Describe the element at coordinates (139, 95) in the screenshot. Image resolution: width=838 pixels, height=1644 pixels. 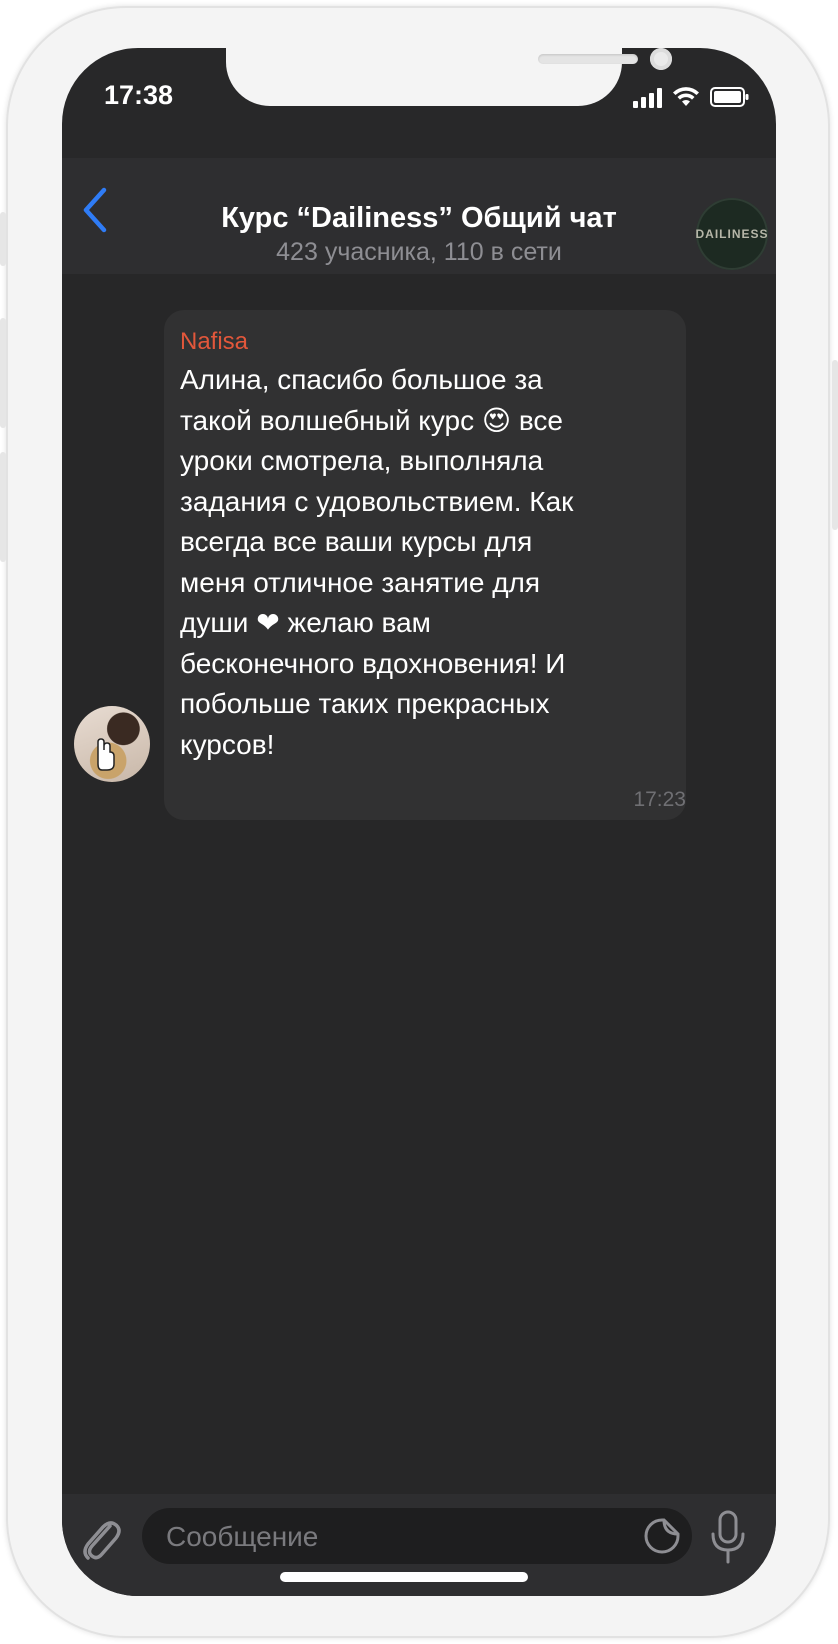
I see `status-time: 17:38` at that location.